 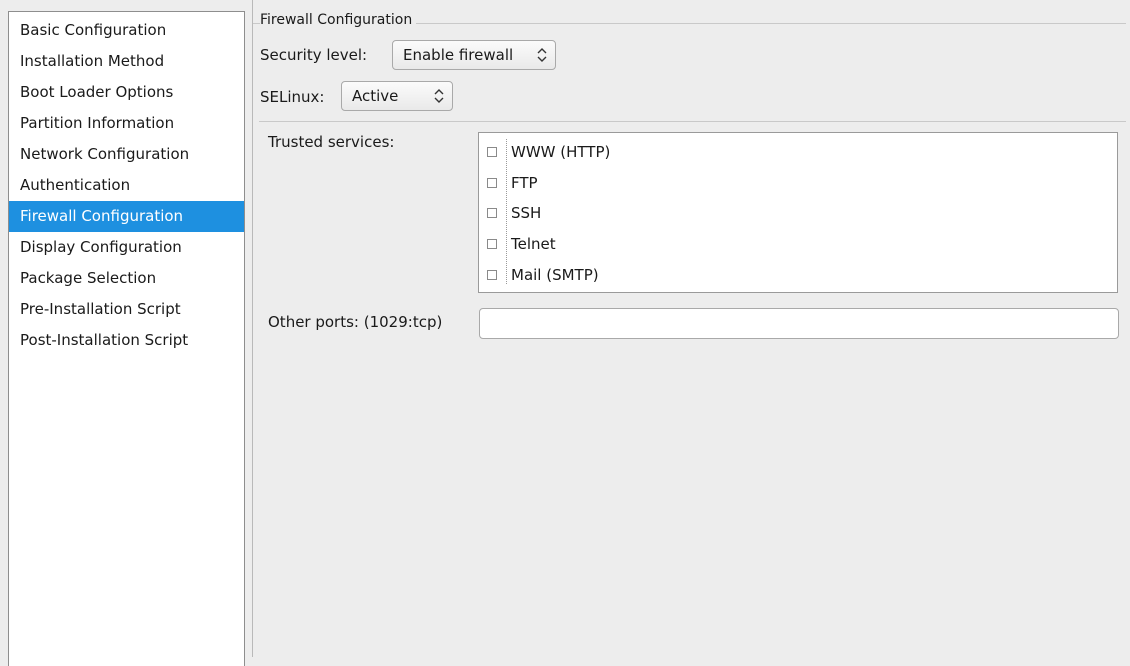 What do you see at coordinates (561, 152) in the screenshot?
I see `service-label: WWW (HTTP)` at bounding box center [561, 152].